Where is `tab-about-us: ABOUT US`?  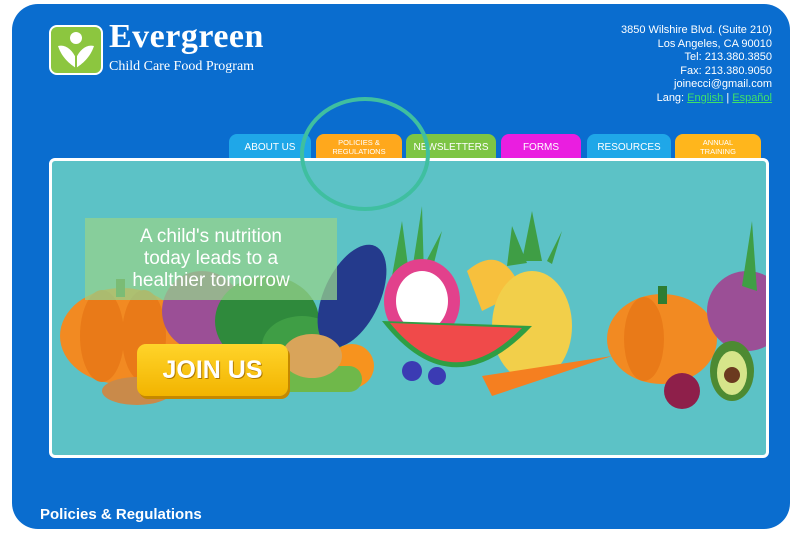
tab-about-us: ABOUT US is located at coordinates (270, 147).